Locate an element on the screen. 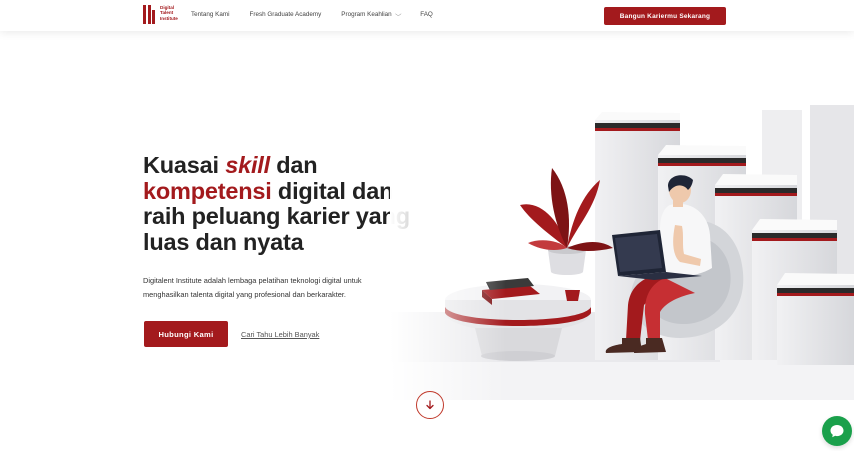  logo-mark-icon is located at coordinates (150, 14).